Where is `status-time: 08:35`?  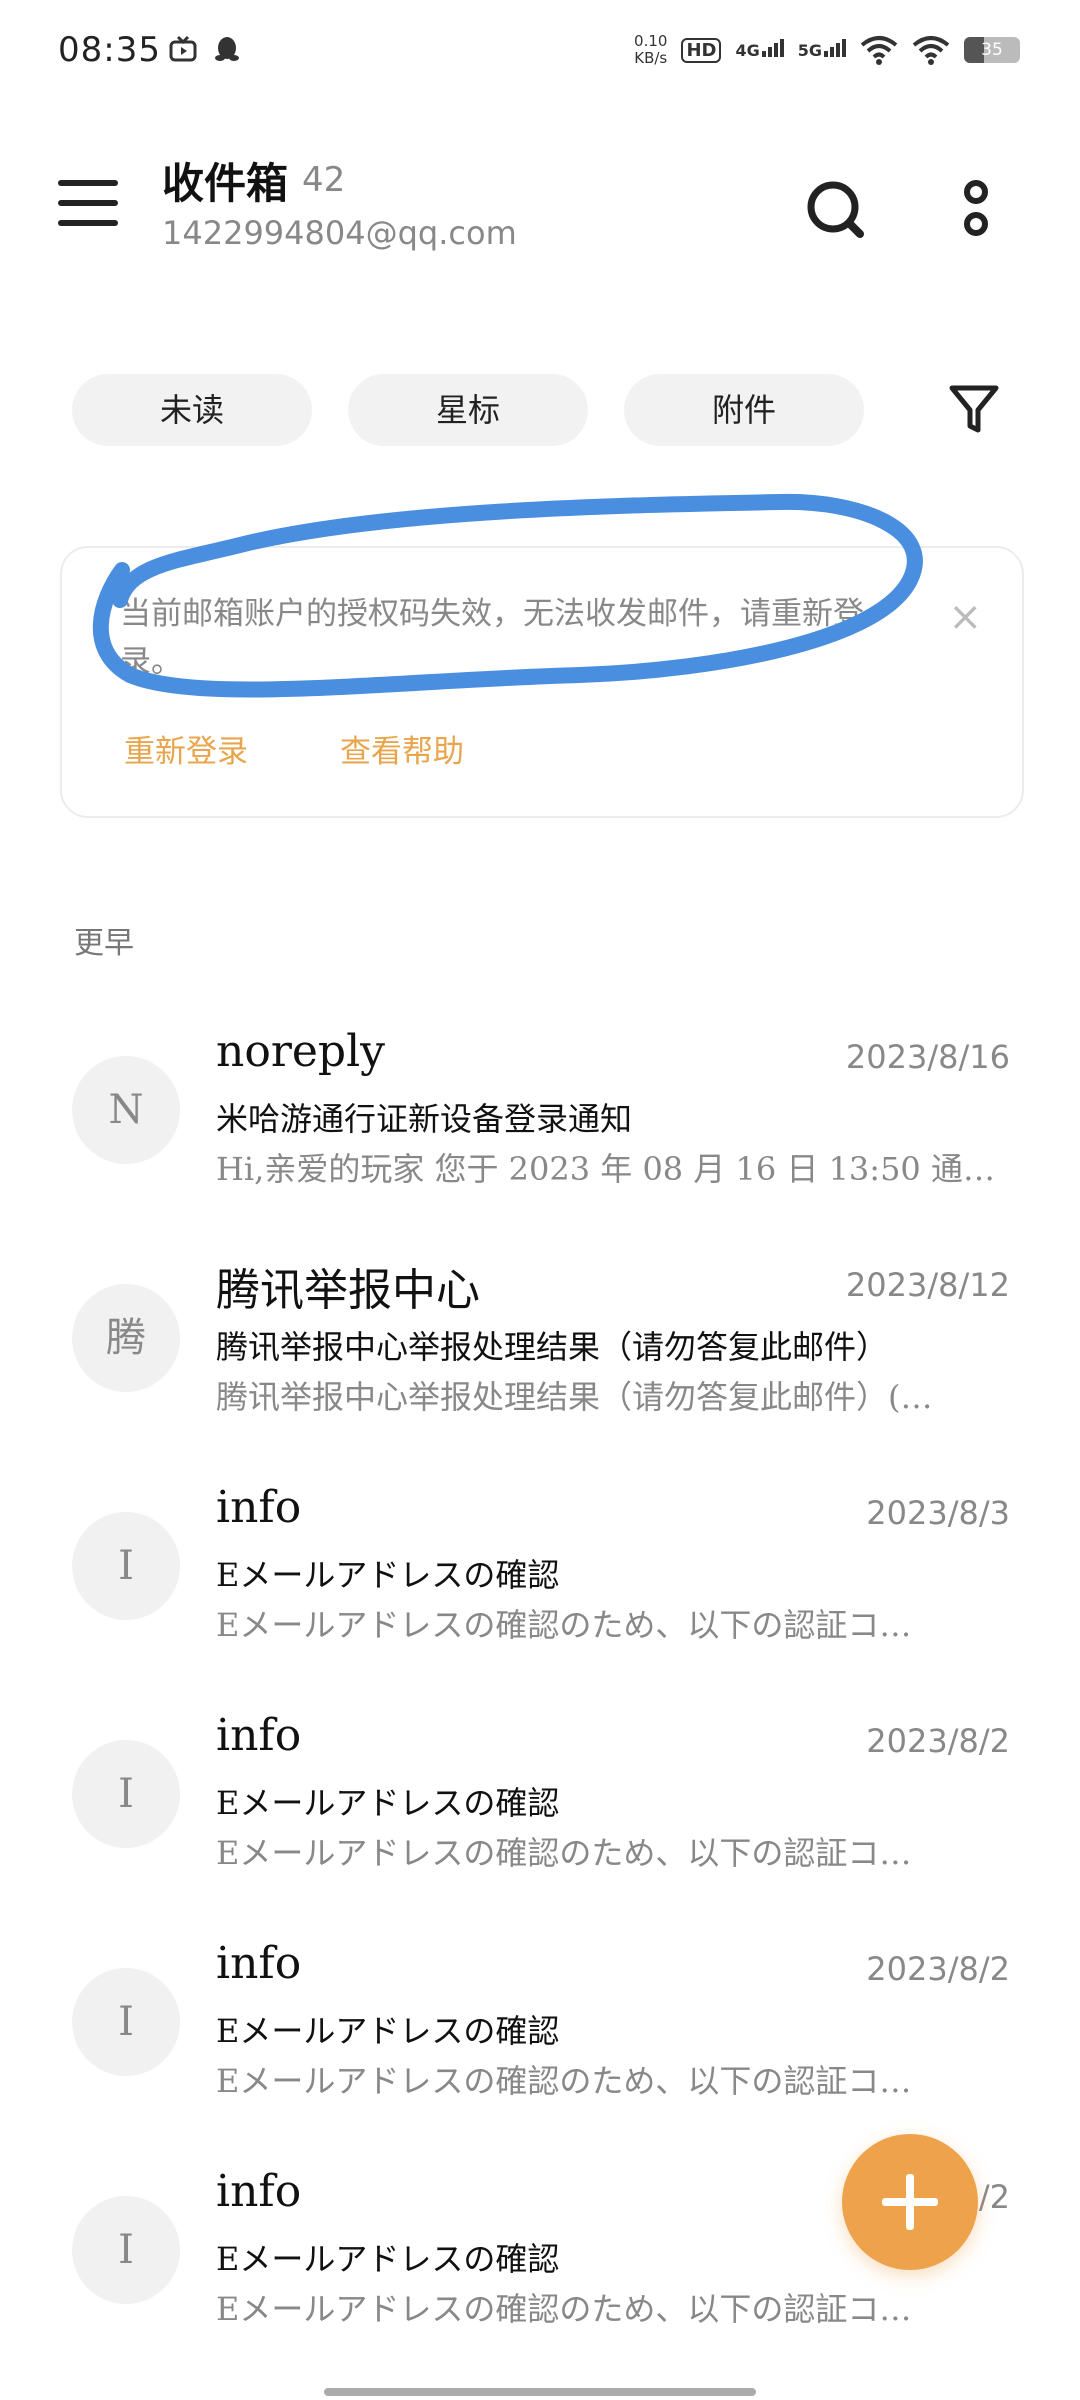
status-time: 08:35 is located at coordinates (109, 50).